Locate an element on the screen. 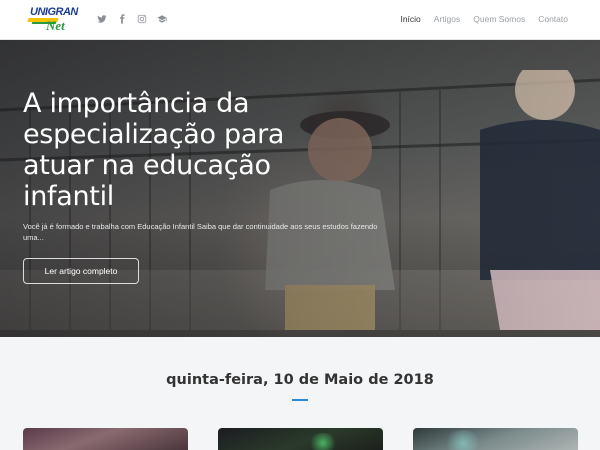 This screenshot has width=600, height=450. nav-item-inicio: Início is located at coordinates (410, 19).